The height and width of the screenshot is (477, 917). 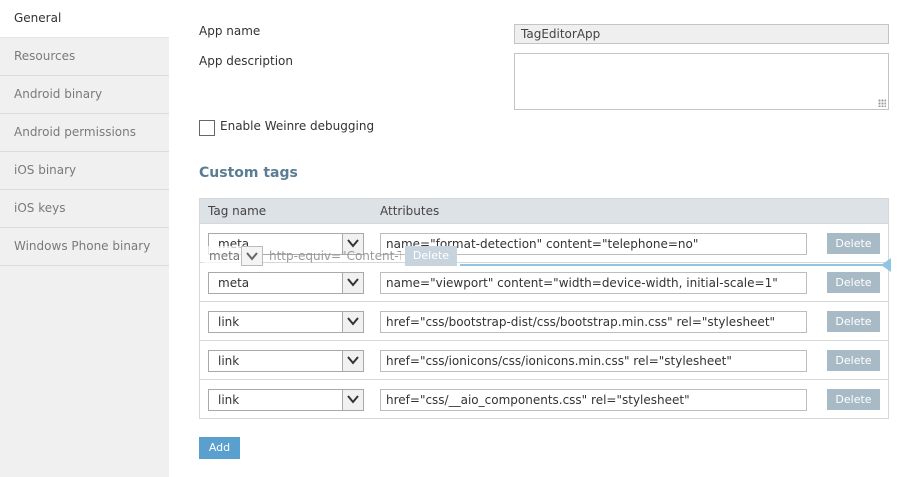 I want to click on drop-indicator-arrow-icon, so click(x=886, y=265).